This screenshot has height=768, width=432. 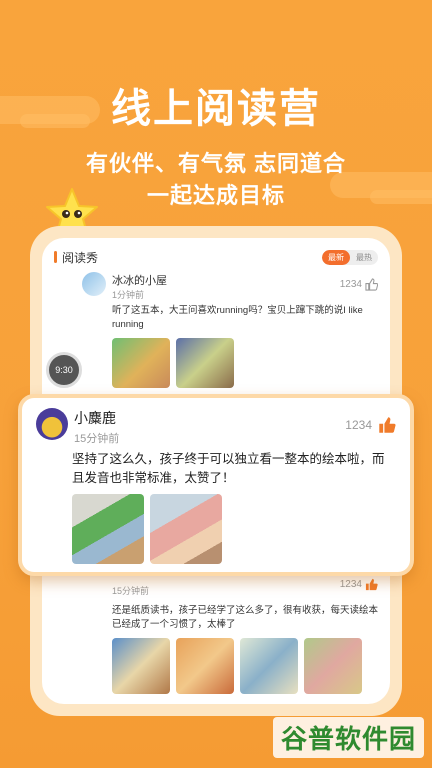 What do you see at coordinates (228, 468) in the screenshot?
I see `post-text: 坚持了这么久，孩子终于可以独立看一整本的绘本啦，而且发音也非常标准，太赞了！` at bounding box center [228, 468].